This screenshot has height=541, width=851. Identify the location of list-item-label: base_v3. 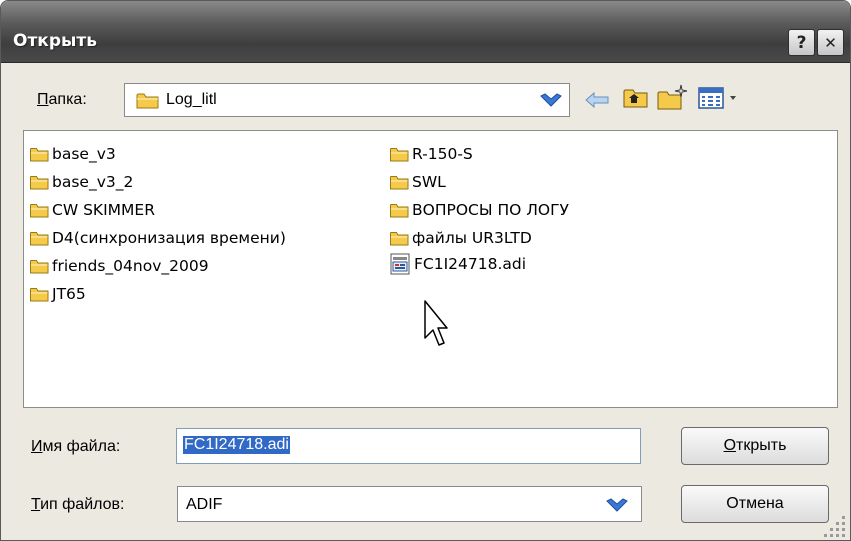
(84, 154).